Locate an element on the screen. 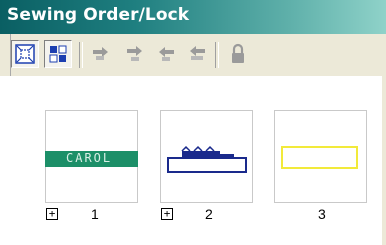  order-sort-button is located at coordinates (58, 54).